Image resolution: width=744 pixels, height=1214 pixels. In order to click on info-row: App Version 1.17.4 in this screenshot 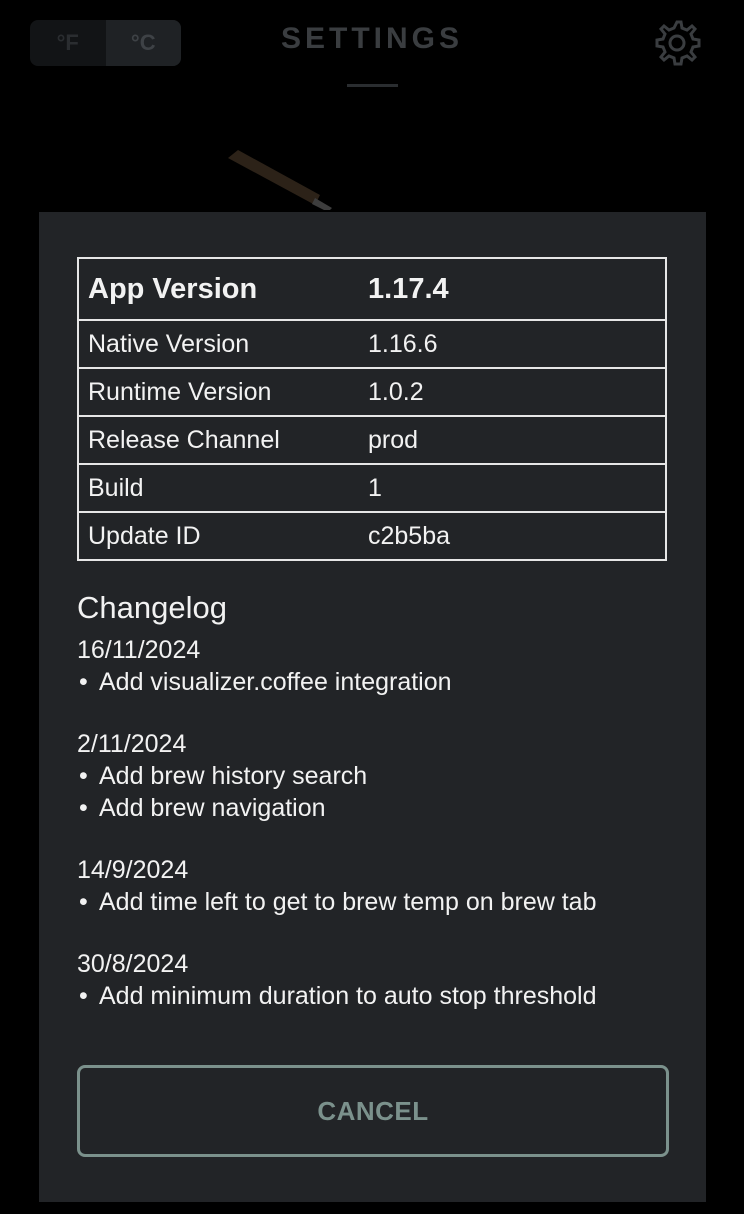, I will do `click(372, 289)`.